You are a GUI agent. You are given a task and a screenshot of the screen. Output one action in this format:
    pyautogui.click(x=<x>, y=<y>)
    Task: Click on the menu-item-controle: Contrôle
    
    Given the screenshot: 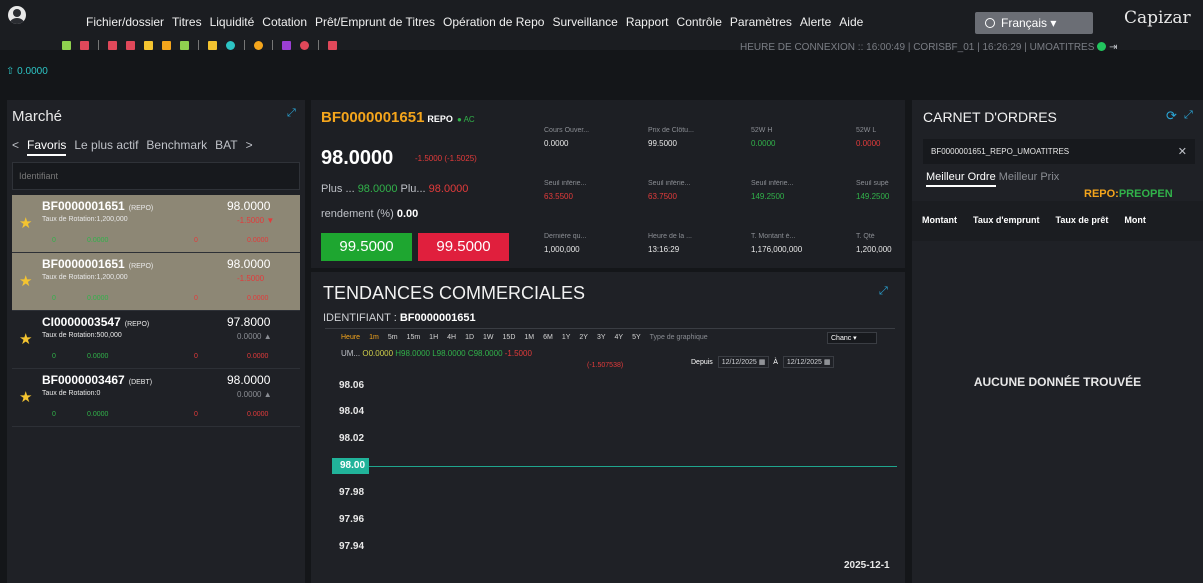 What is the action you would take?
    pyautogui.click(x=699, y=22)
    